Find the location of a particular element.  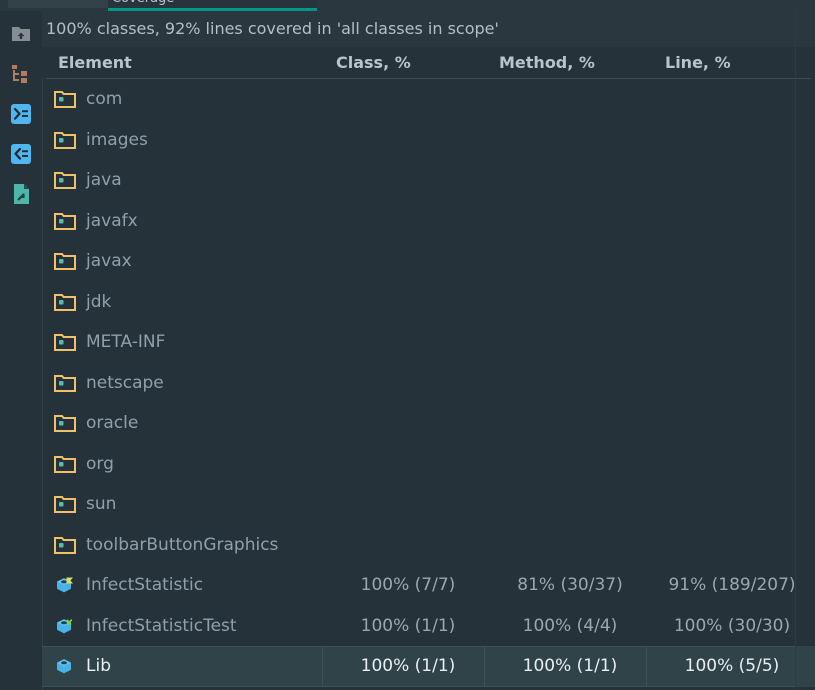

table-row: com is located at coordinates (428, 99).